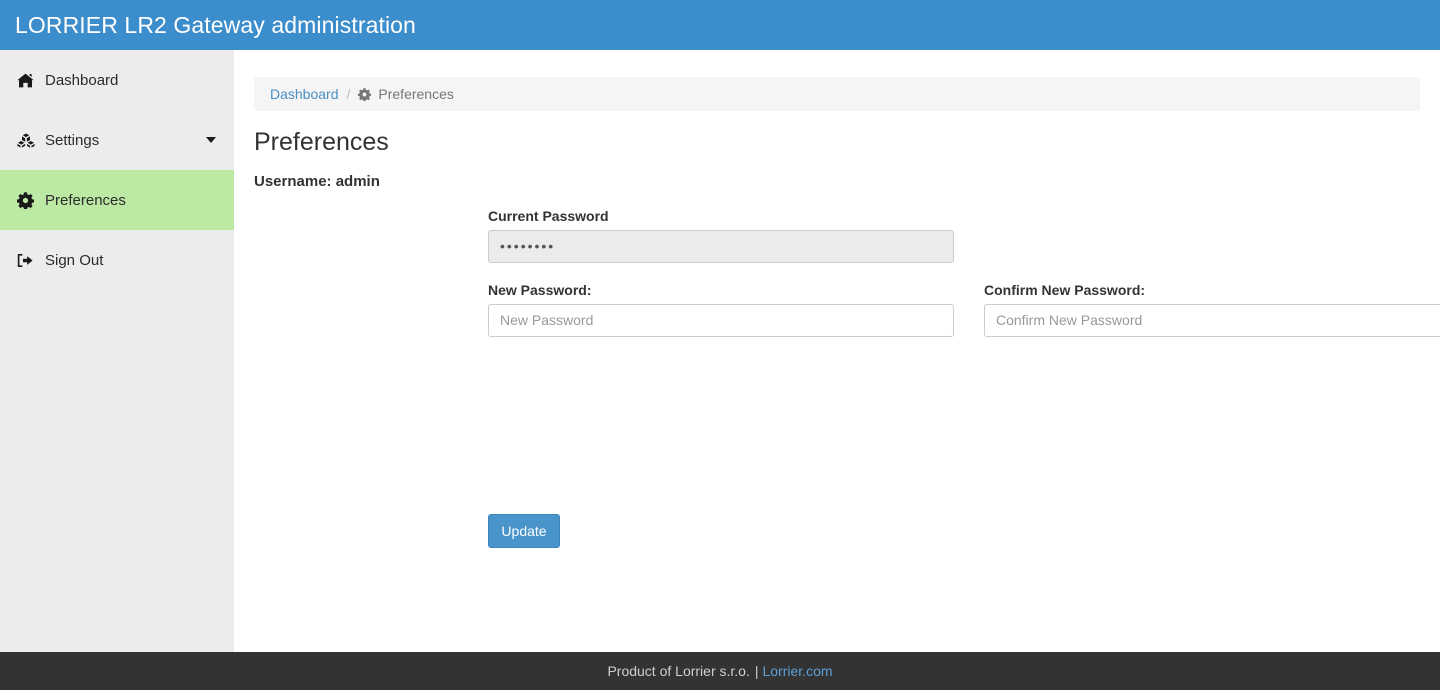  What do you see at coordinates (678, 671) in the screenshot?
I see `footer-text: Product of Lorrier s.r.o.` at bounding box center [678, 671].